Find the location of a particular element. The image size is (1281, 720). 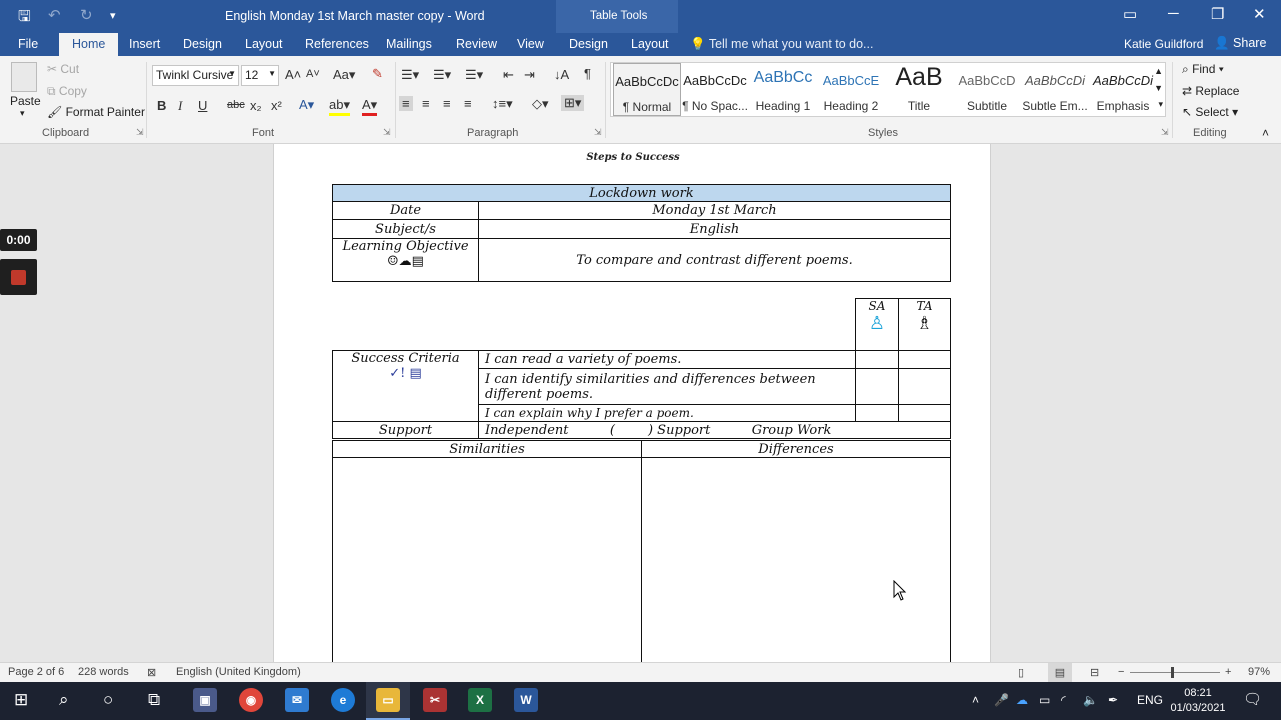

volume-icon: 🔈 is located at coordinates (1090, 700).